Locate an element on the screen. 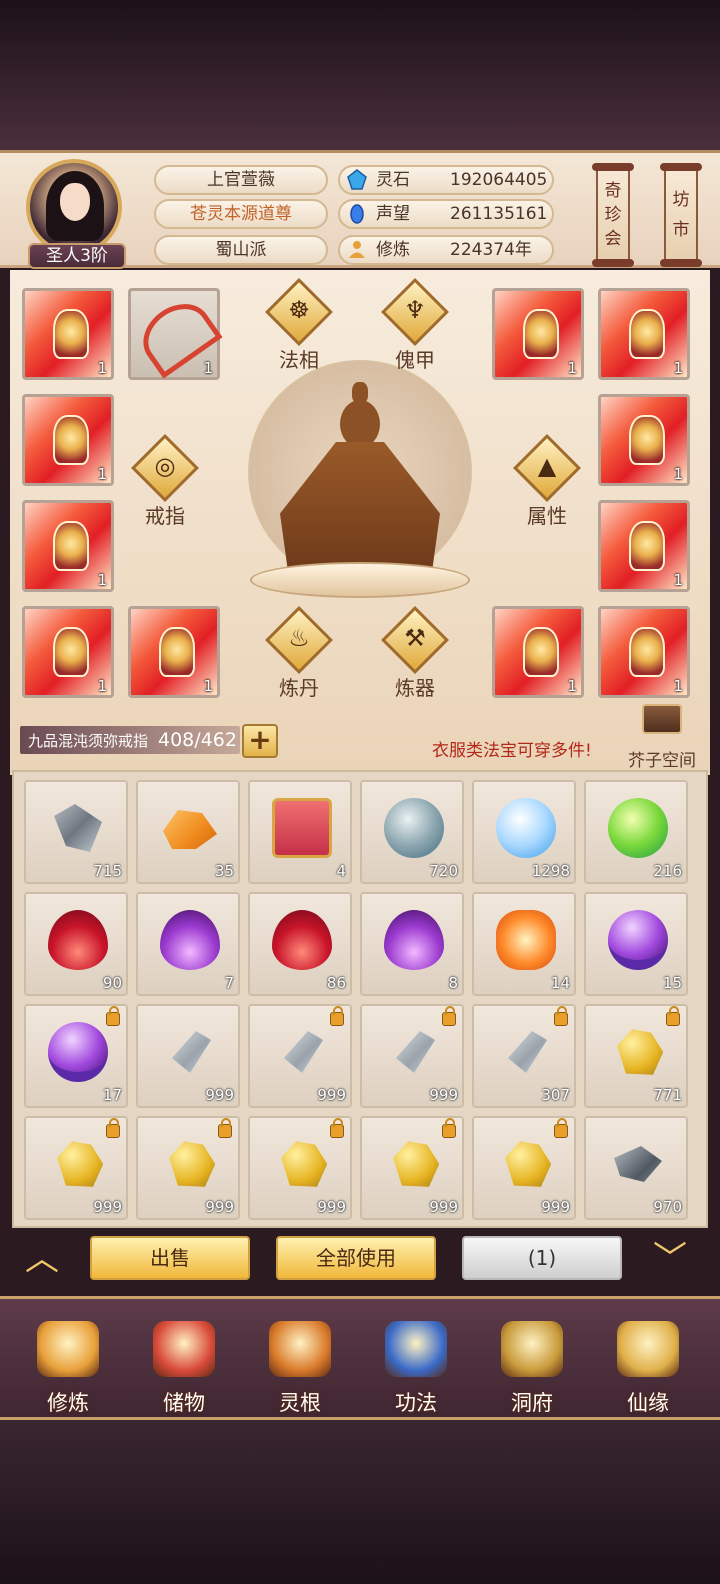  use-all-button: 全部使用 is located at coordinates (356, 1258).